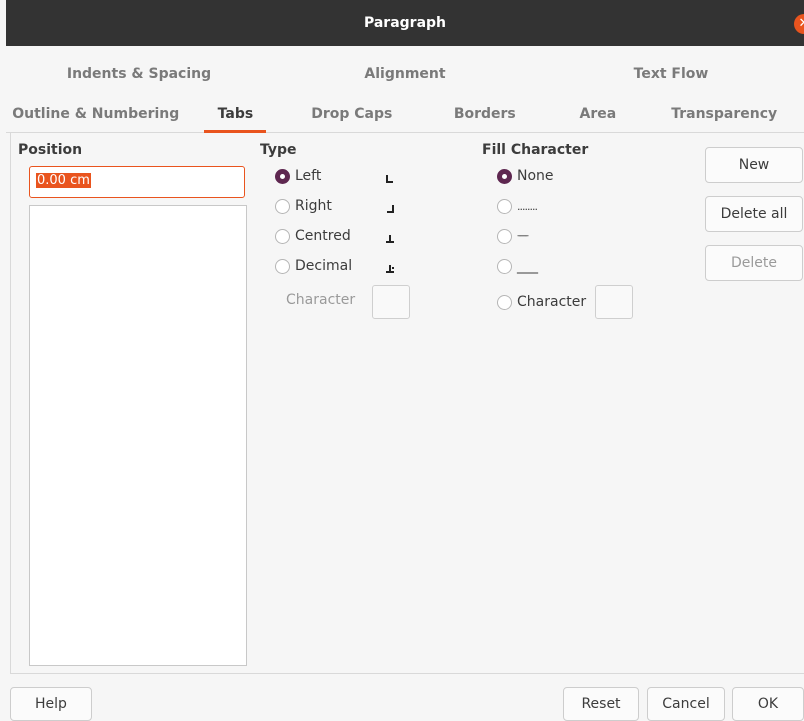  What do you see at coordinates (390, 239) in the screenshot?
I see `centred-tab-icon` at bounding box center [390, 239].